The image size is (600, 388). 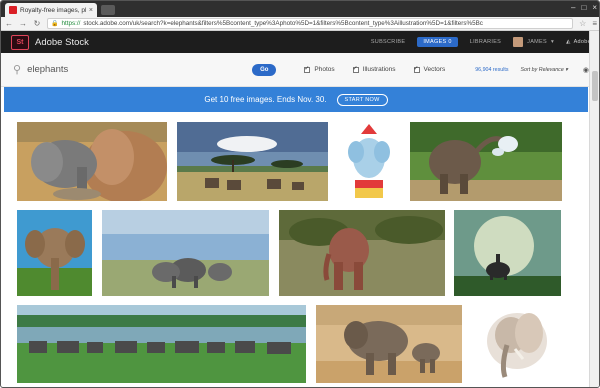 I want to click on search-input: elephants, so click(x=127, y=69).